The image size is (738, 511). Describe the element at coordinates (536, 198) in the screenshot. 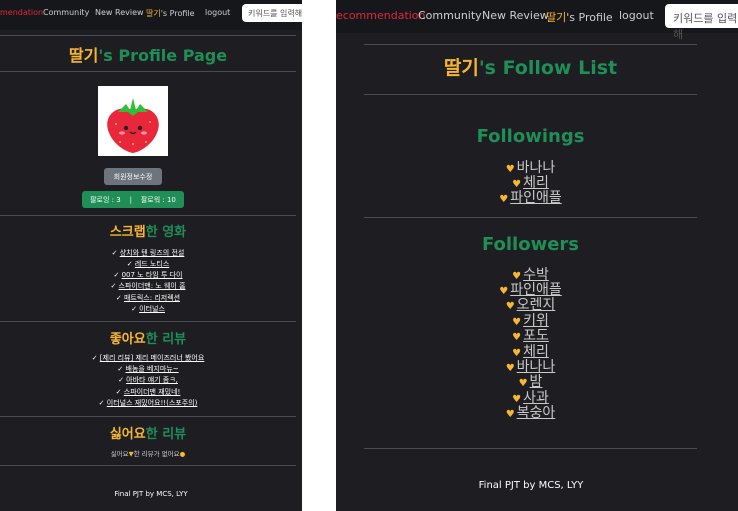

I see `following-name: 파인애플` at that location.